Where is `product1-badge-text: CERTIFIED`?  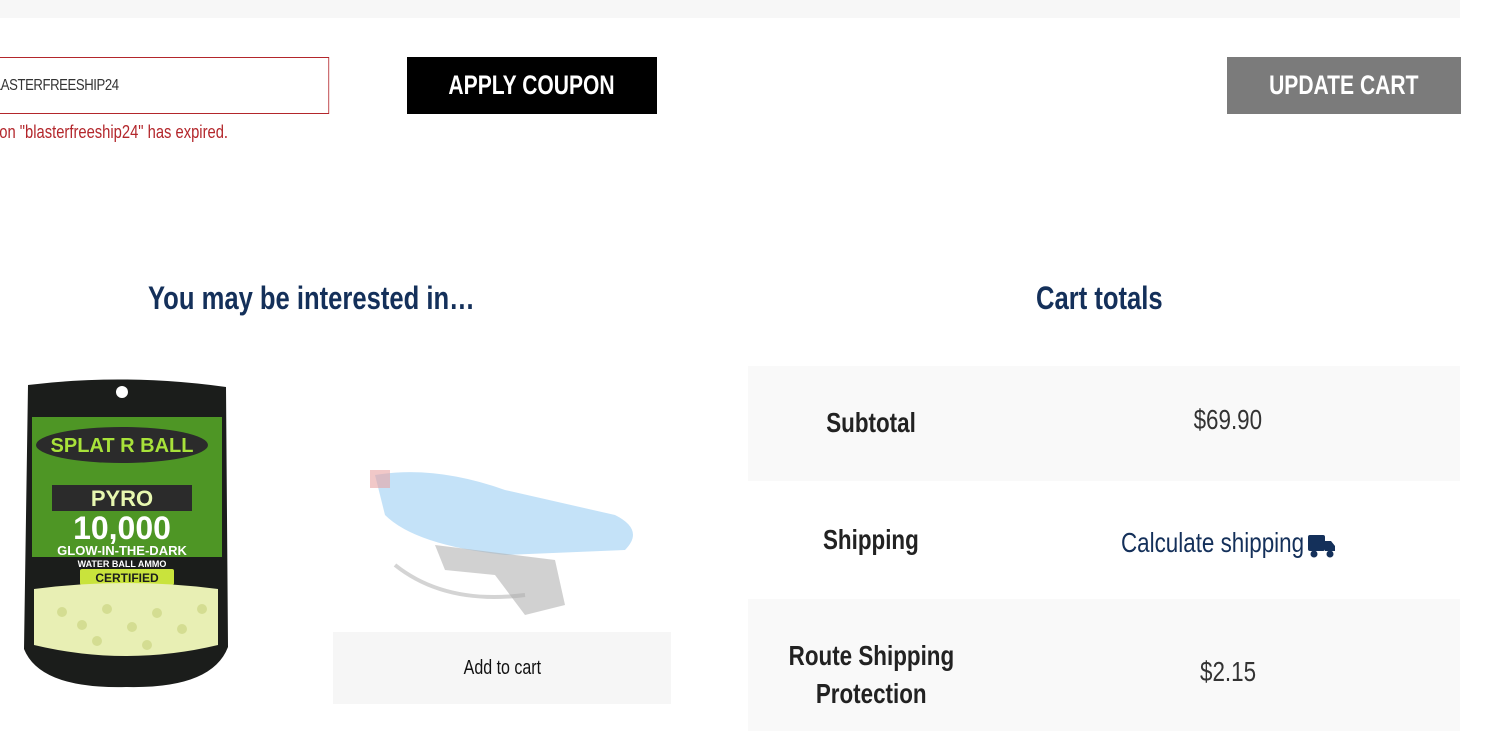 product1-badge-text: CERTIFIED is located at coordinates (127, 578).